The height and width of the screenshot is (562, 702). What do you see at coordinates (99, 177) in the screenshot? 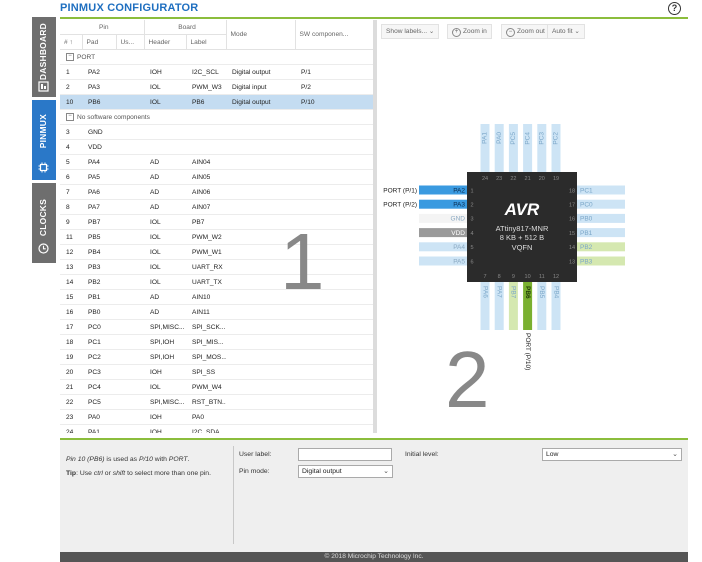
I see `pin-pad: PA5` at bounding box center [99, 177].